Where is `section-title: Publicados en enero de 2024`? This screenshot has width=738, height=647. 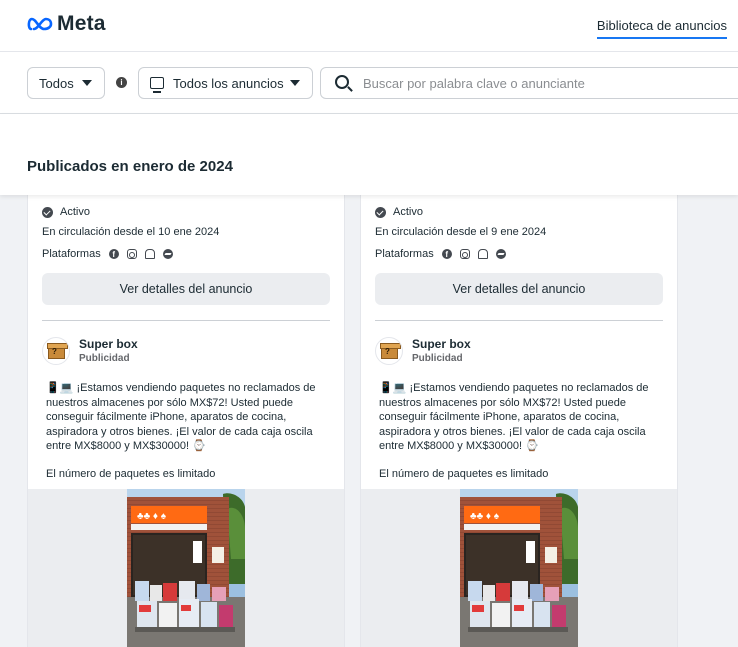 section-title: Publicados en enero de 2024 is located at coordinates (130, 166).